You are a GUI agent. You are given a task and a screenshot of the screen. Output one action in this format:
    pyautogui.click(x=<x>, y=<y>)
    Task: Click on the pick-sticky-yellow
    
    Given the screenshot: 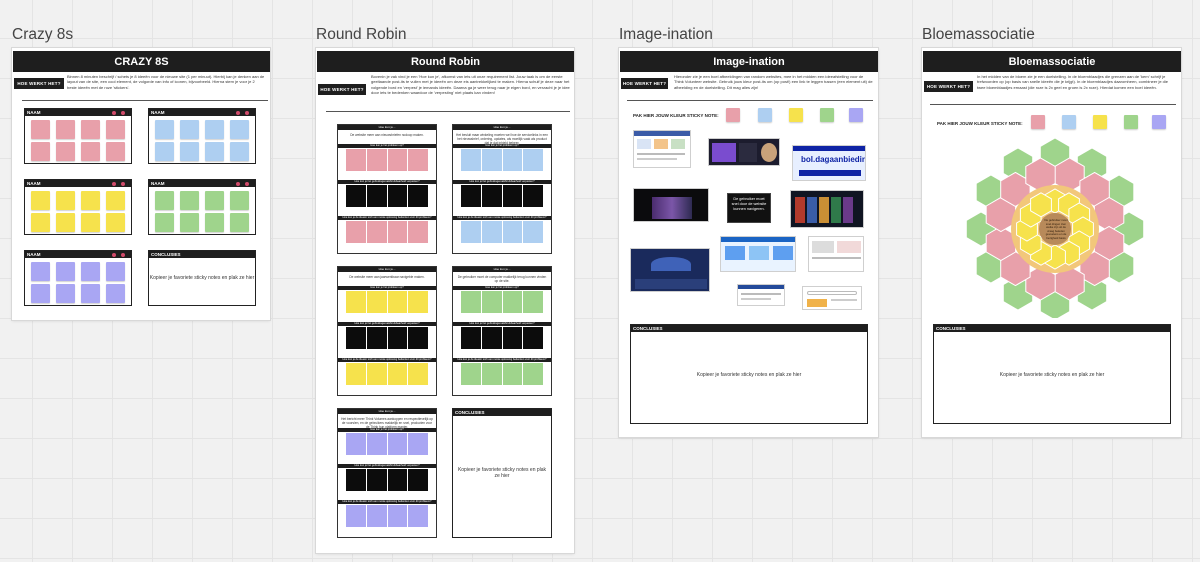 What is the action you would take?
    pyautogui.click(x=1100, y=122)
    